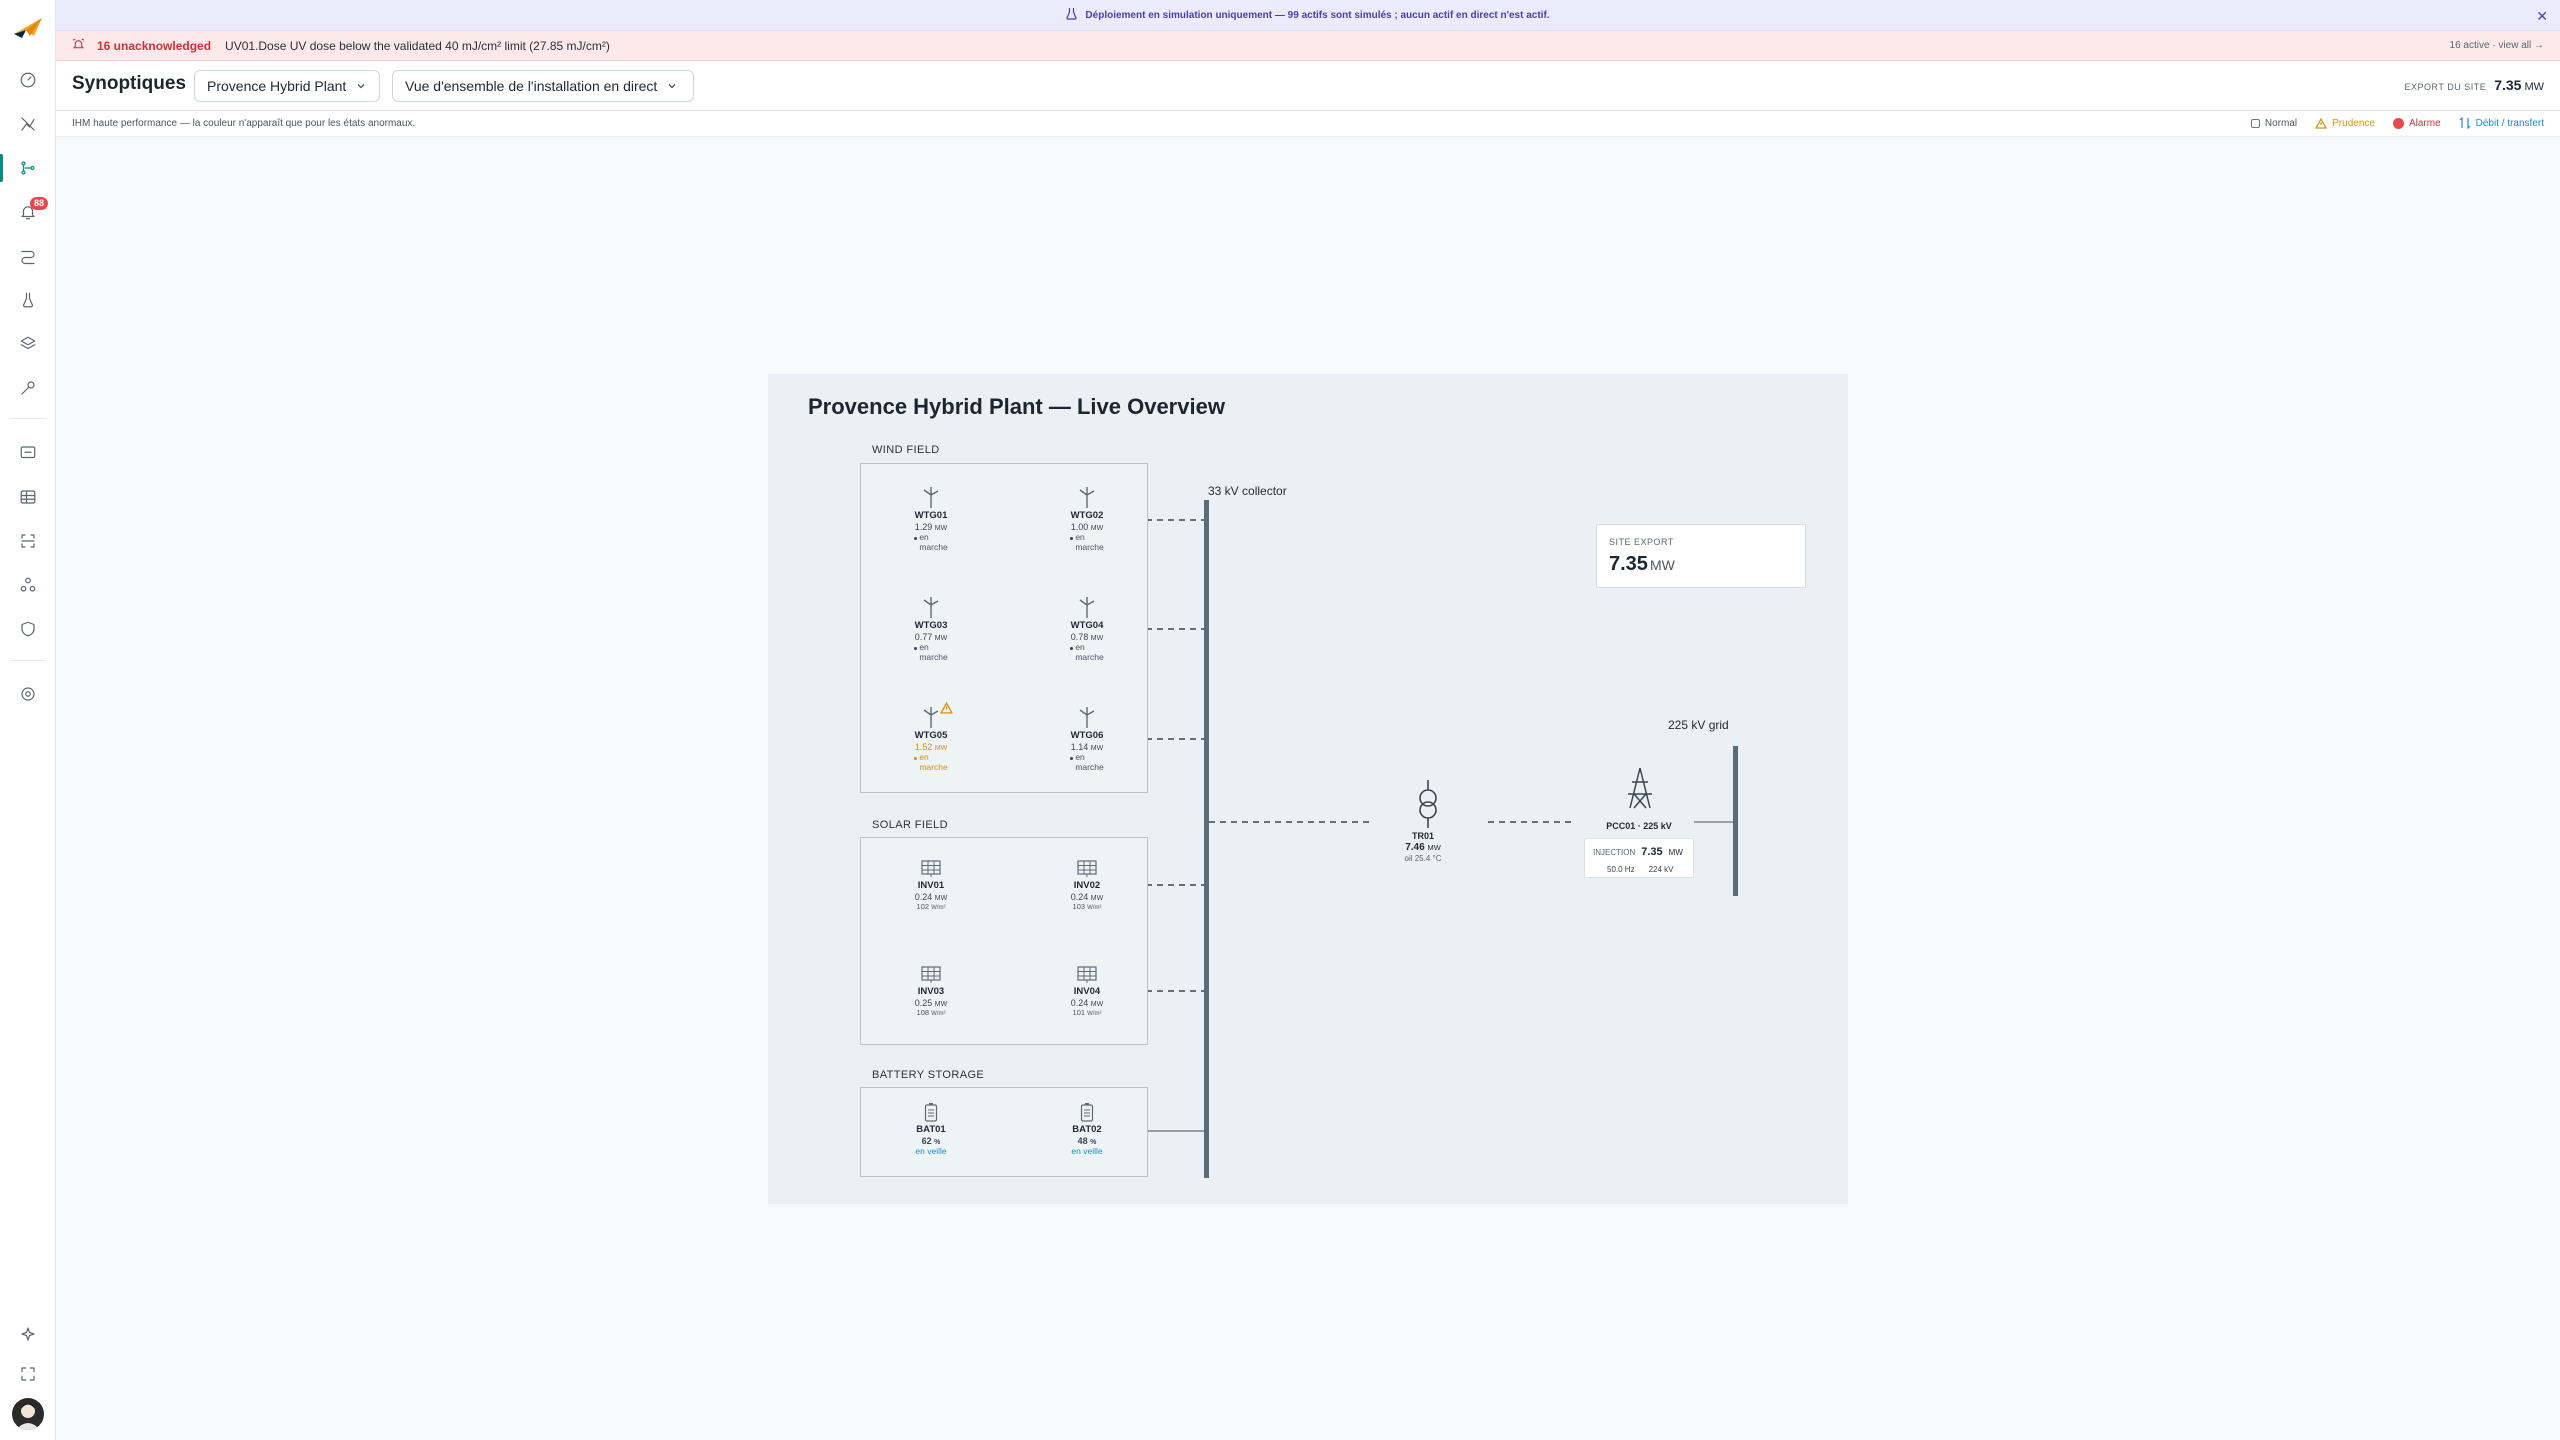 The height and width of the screenshot is (1440, 2560). I want to click on inverter-inv04: INV04 0.24 MW 101 W/m², so click(1087, 990).